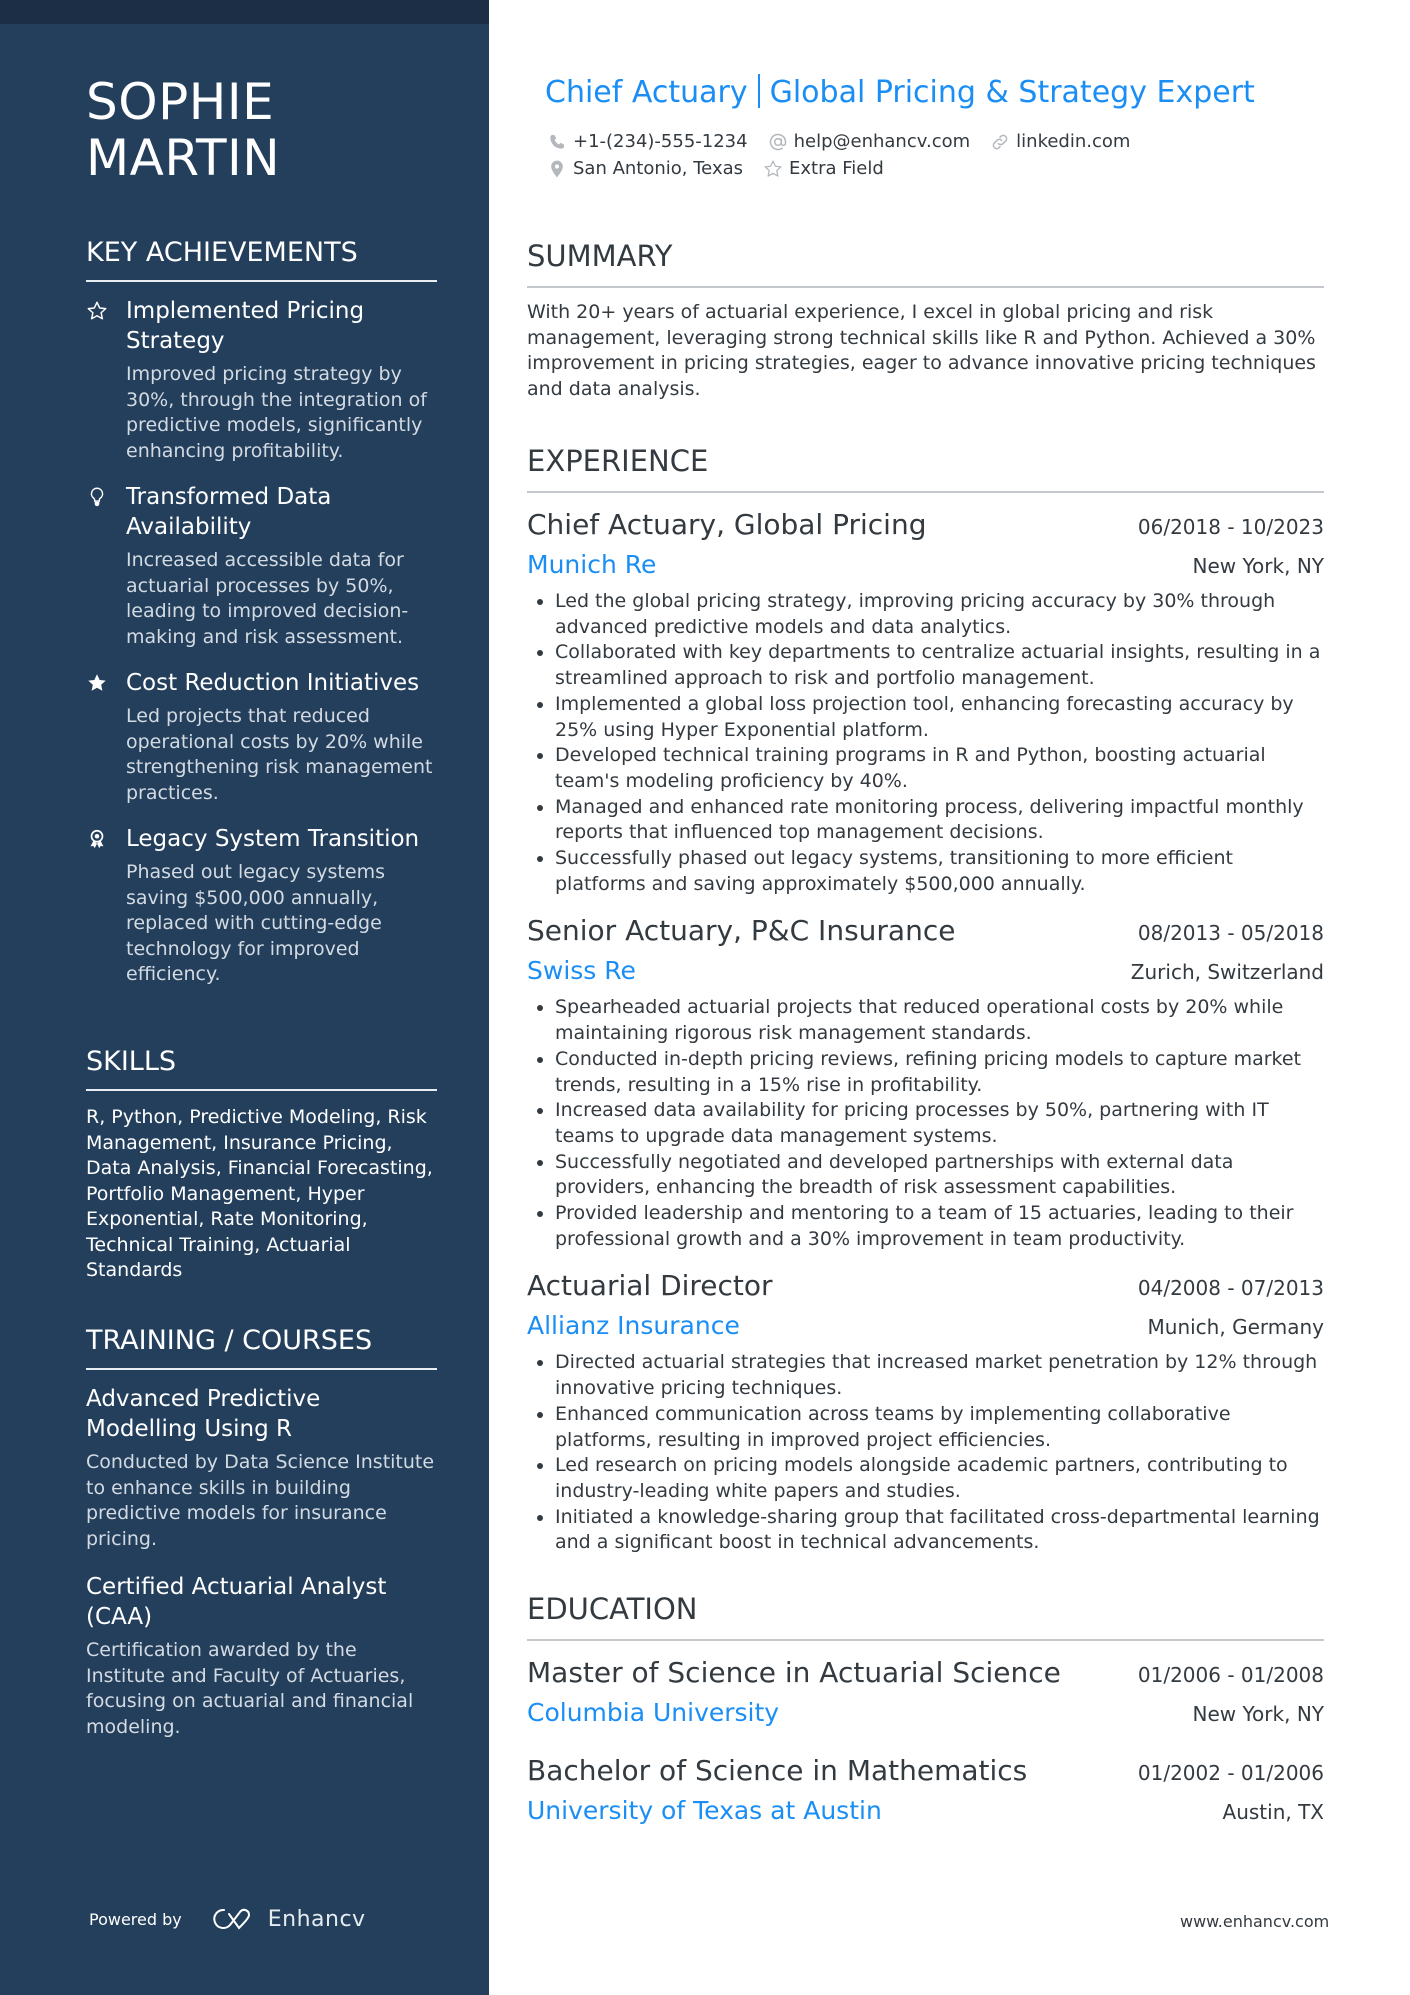 This screenshot has width=1410, height=1995. Describe the element at coordinates (1000, 141) in the screenshot. I see `link-icon` at that location.